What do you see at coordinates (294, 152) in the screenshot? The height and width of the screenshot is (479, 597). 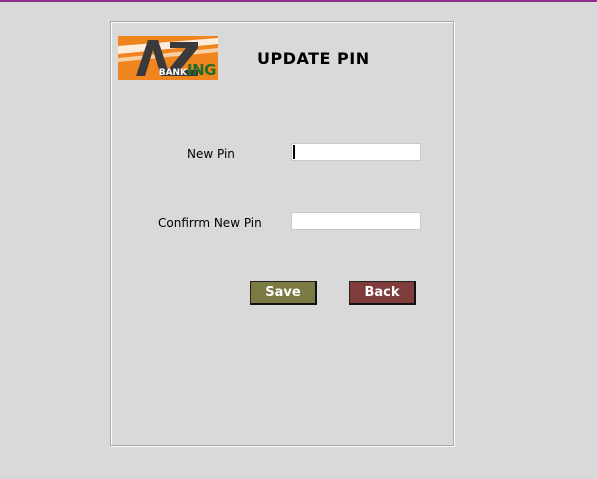 I see `text-cursor` at bounding box center [294, 152].